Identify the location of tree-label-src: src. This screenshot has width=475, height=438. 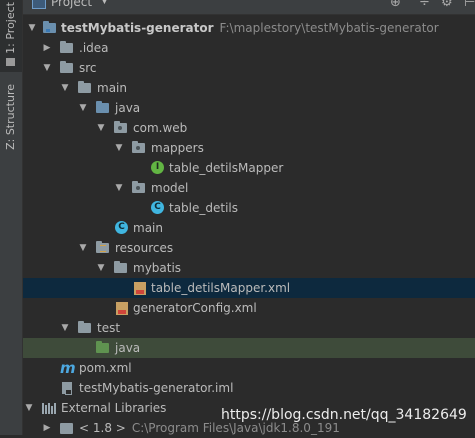
(88, 68).